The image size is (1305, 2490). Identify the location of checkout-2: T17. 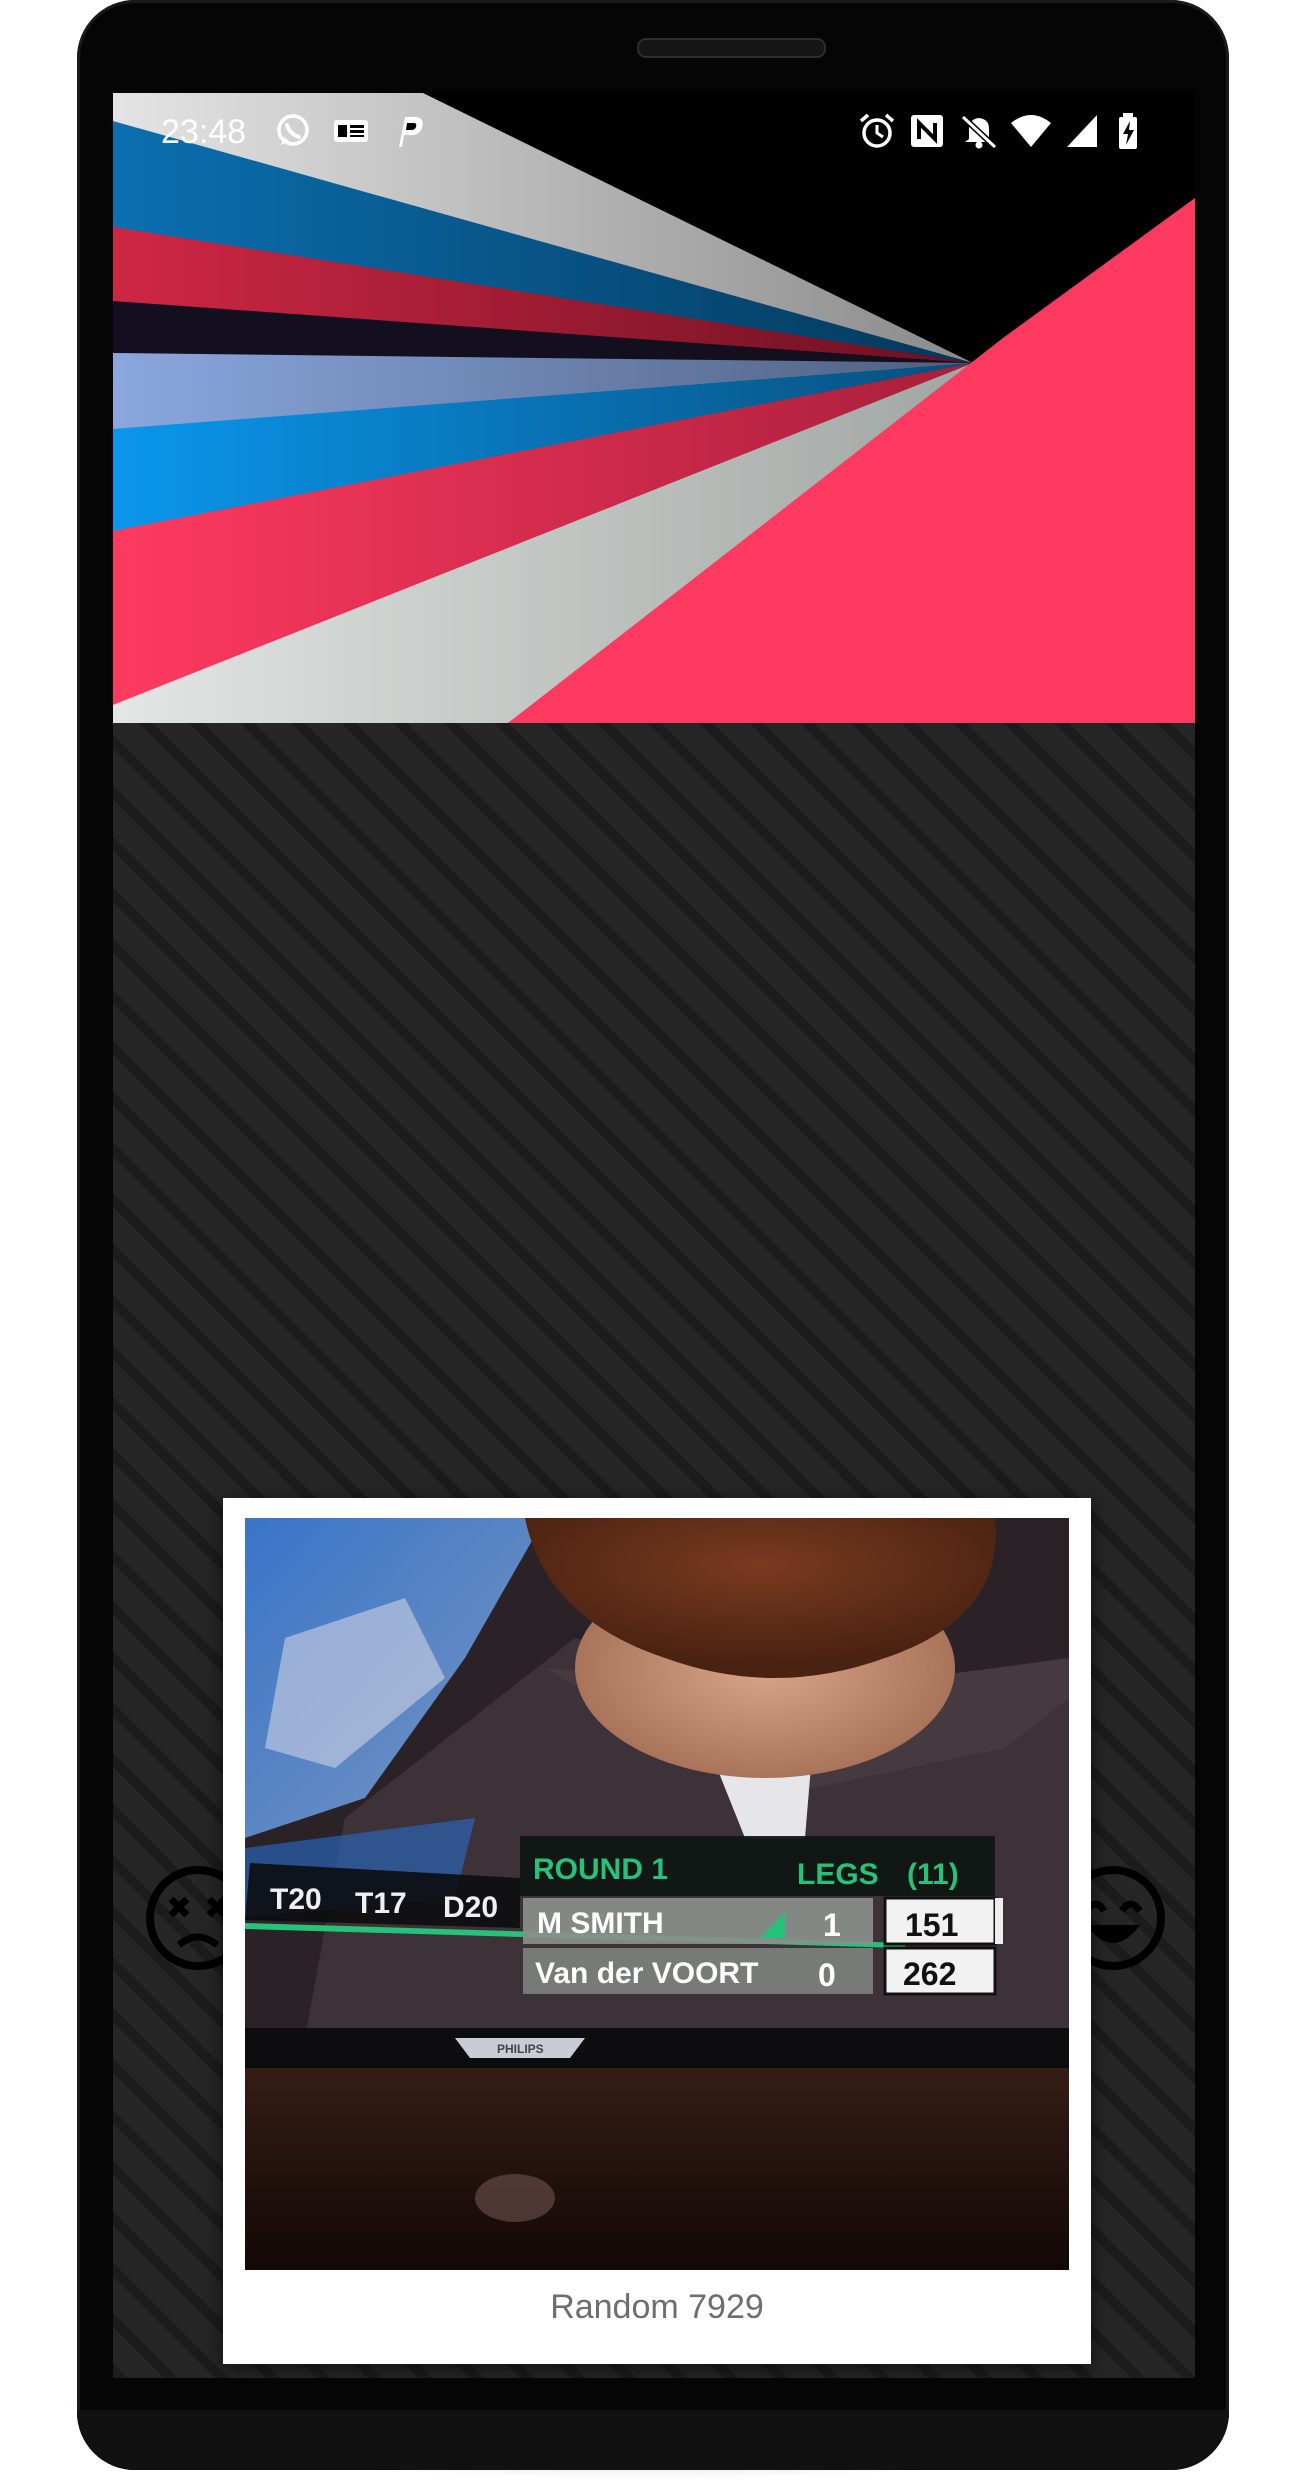
(381, 1903).